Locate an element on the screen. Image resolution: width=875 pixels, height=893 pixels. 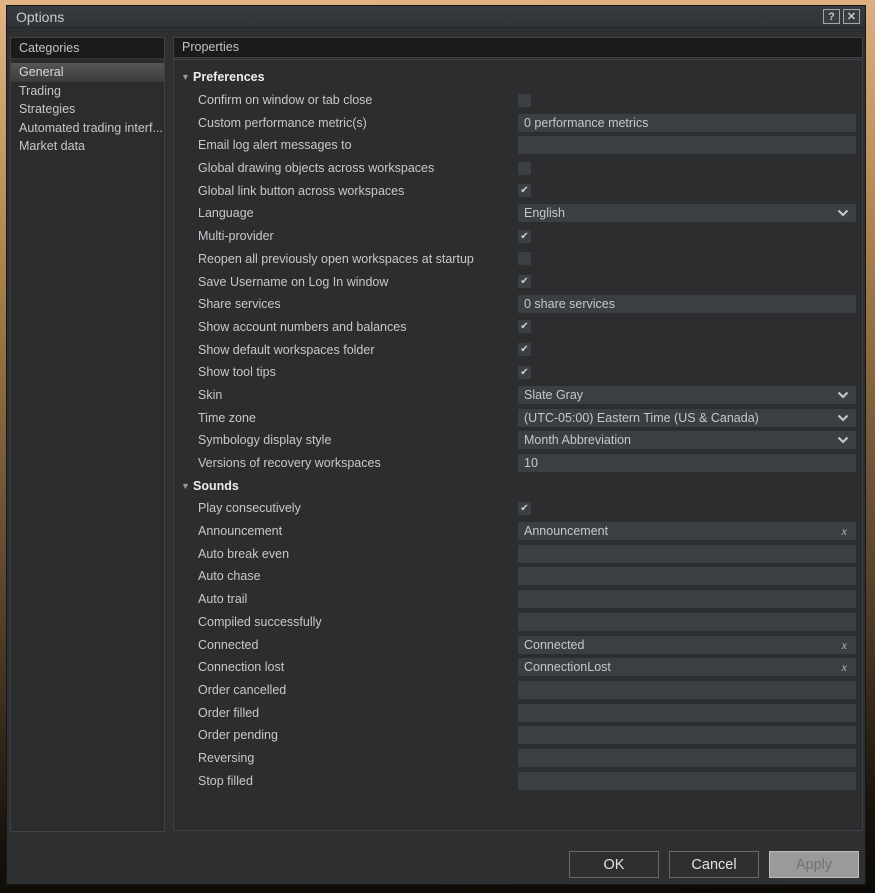
property-label: Email log alert messages to is located at coordinates (275, 145).